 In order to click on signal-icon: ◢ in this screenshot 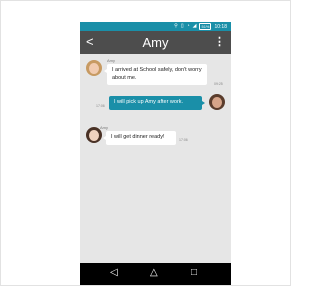, I will do `click(194, 26)`.